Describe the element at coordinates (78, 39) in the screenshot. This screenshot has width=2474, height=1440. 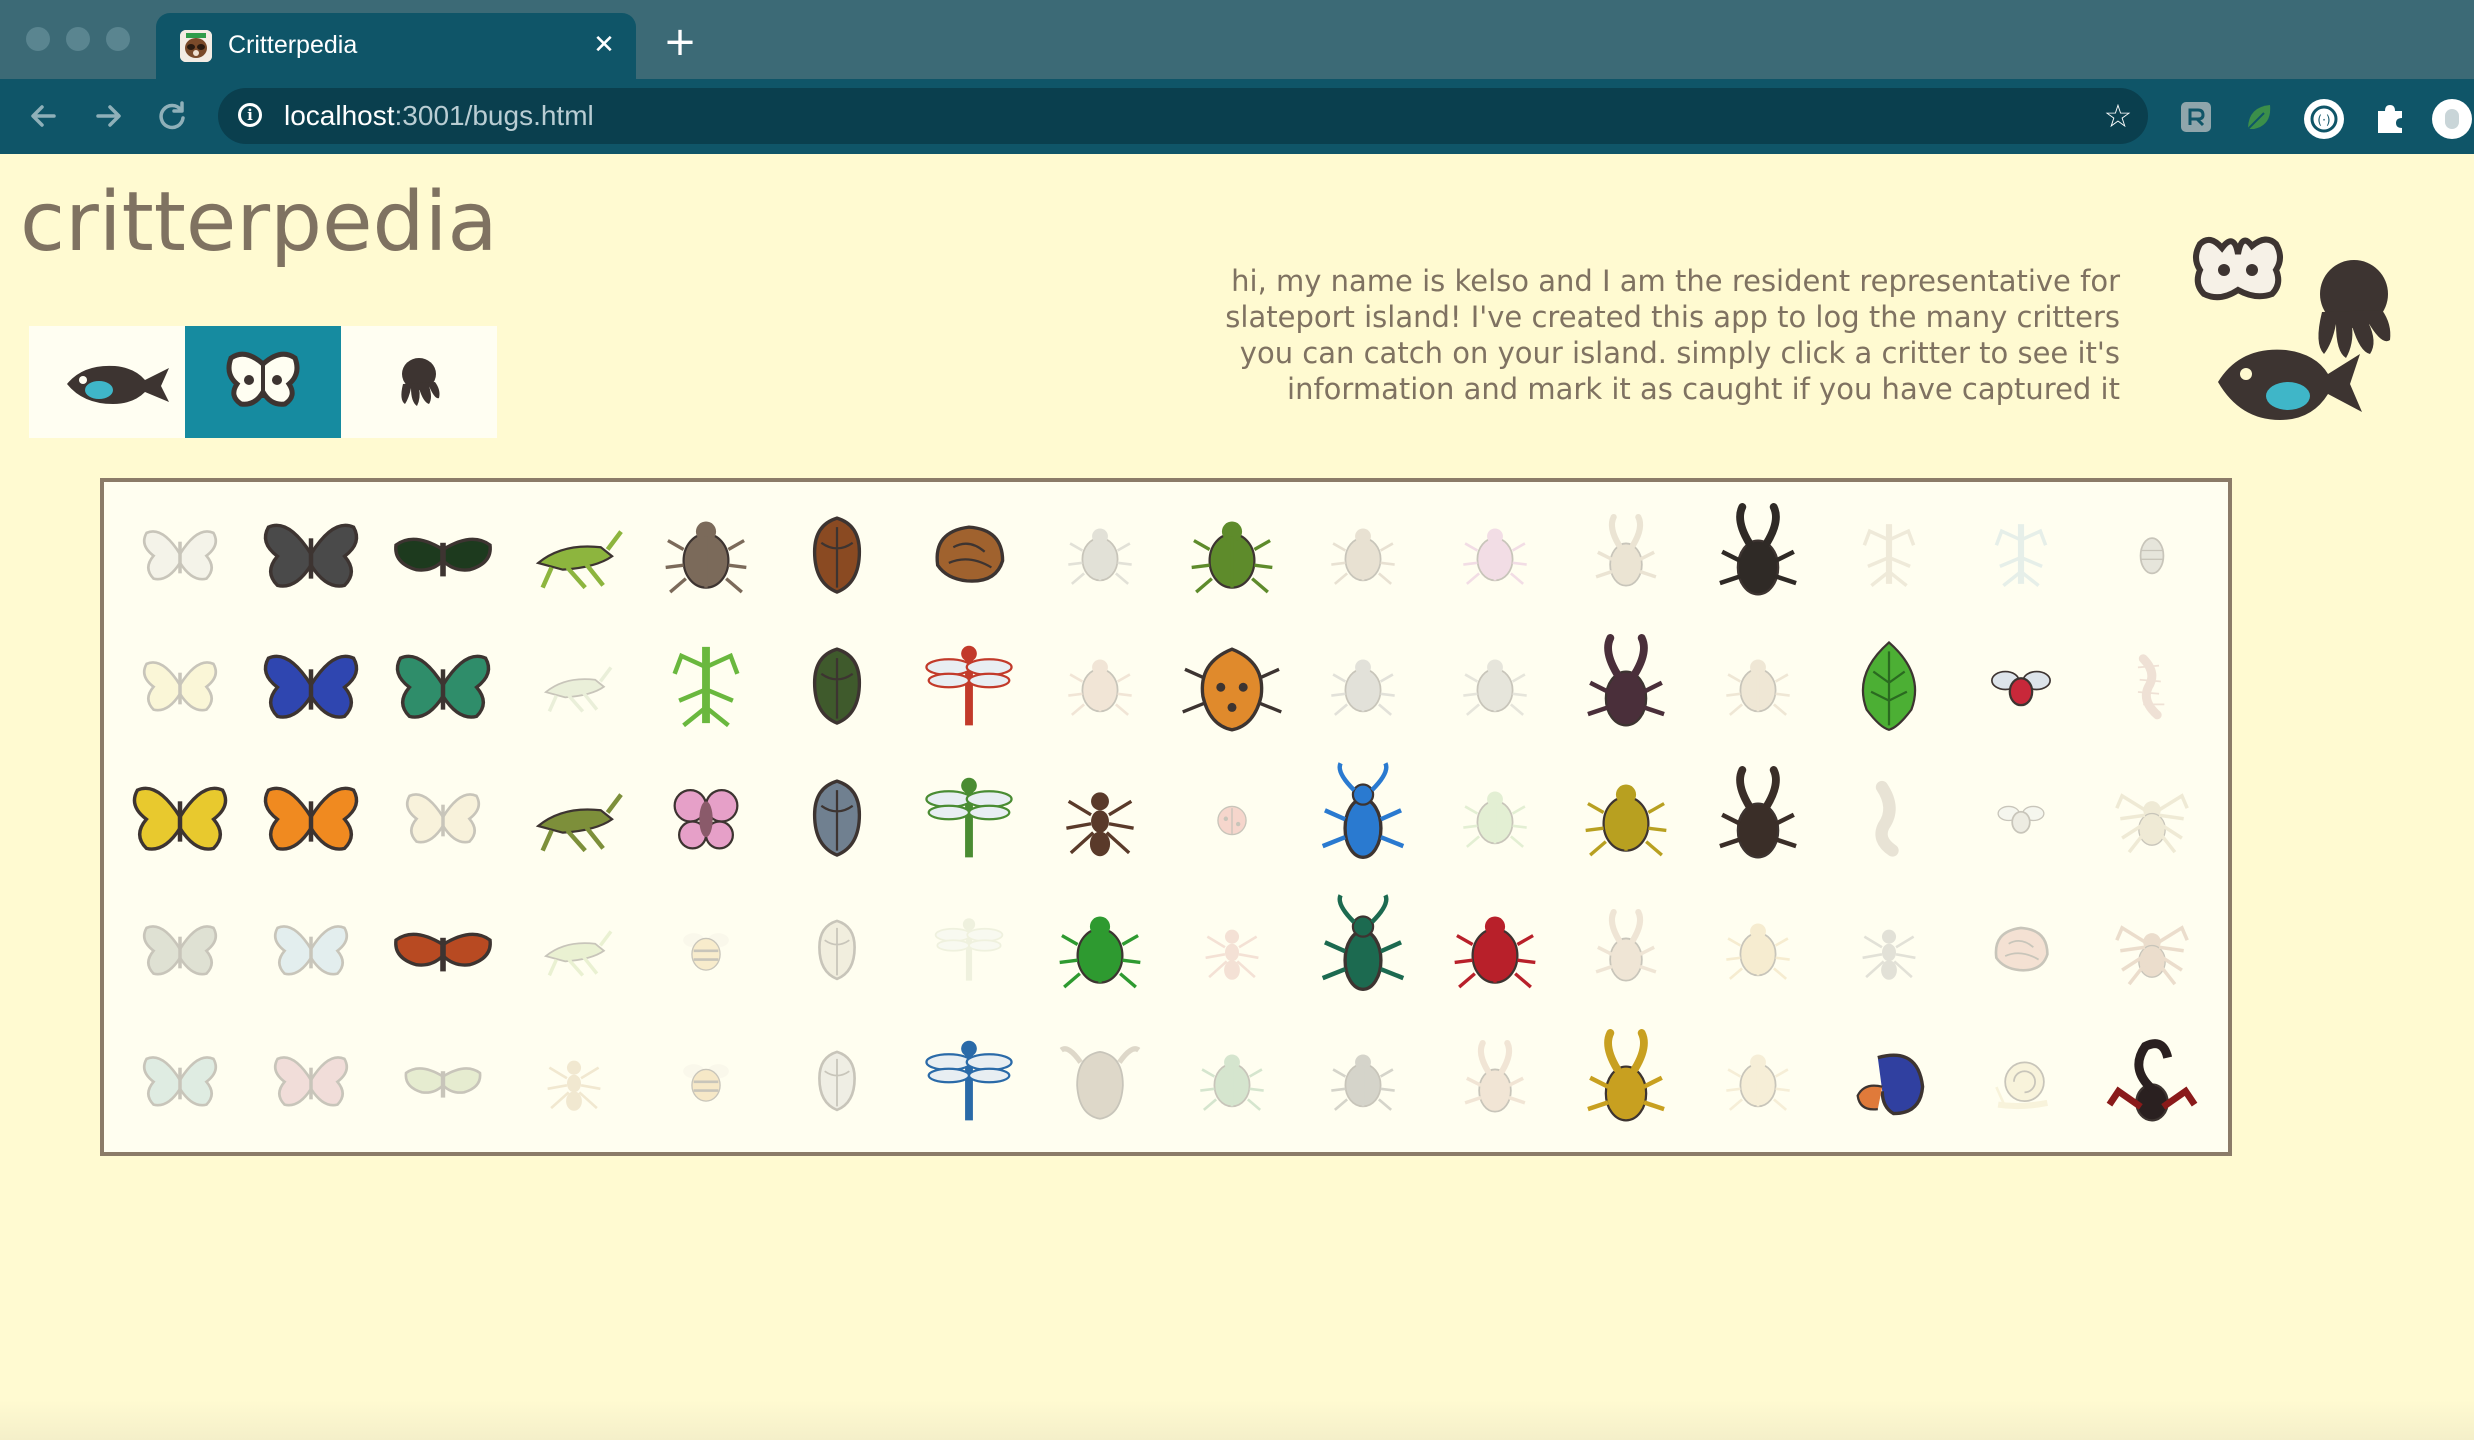
I see `window-minimize-dot` at that location.